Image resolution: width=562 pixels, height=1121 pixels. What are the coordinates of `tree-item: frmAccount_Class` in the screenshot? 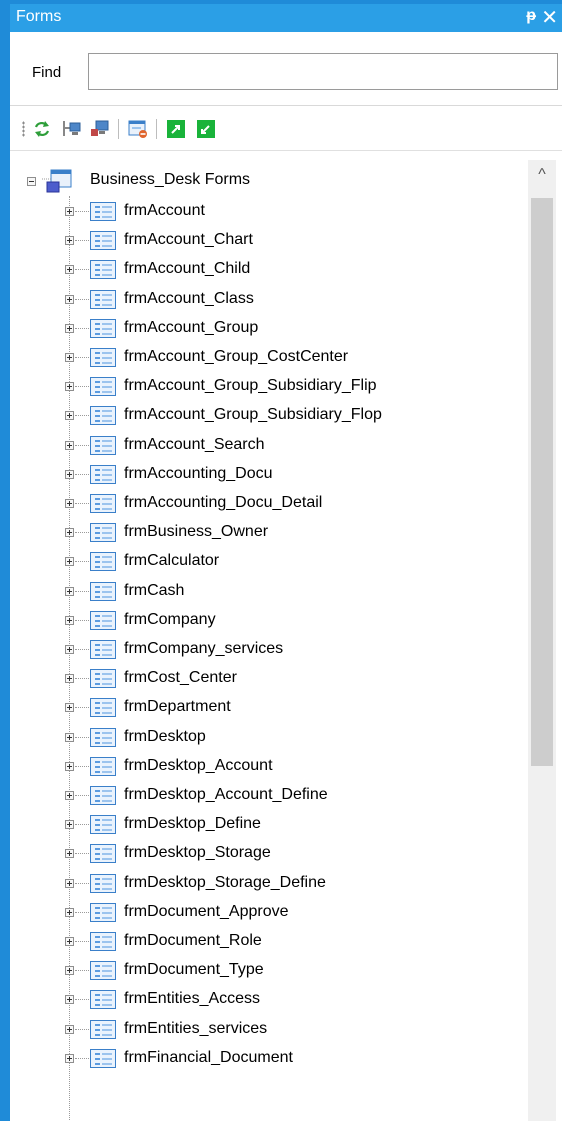 It's located at (269, 299).